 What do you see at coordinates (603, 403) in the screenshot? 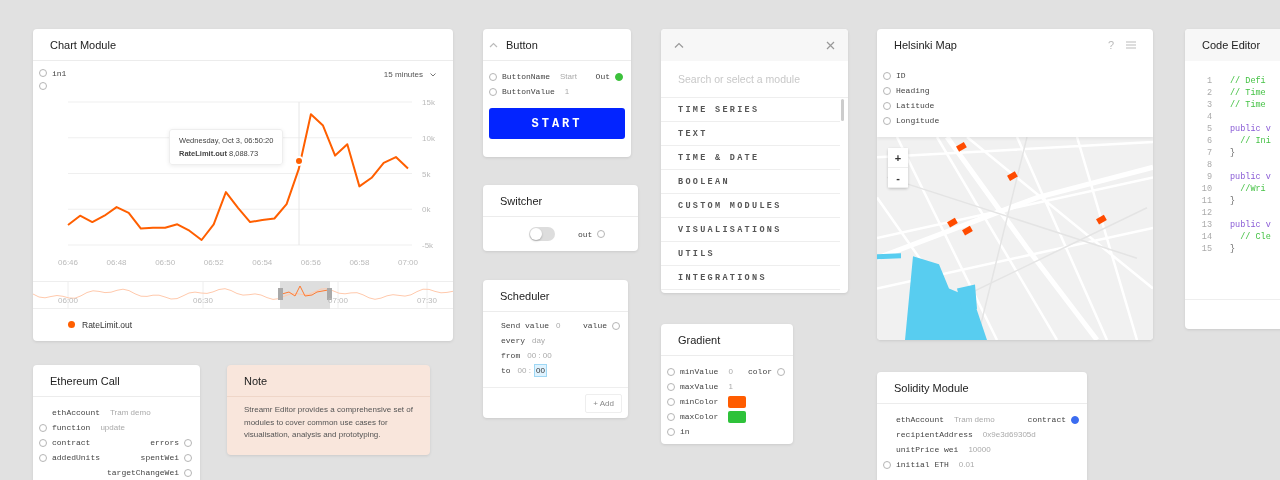
I see `add-button: + Add` at bounding box center [603, 403].